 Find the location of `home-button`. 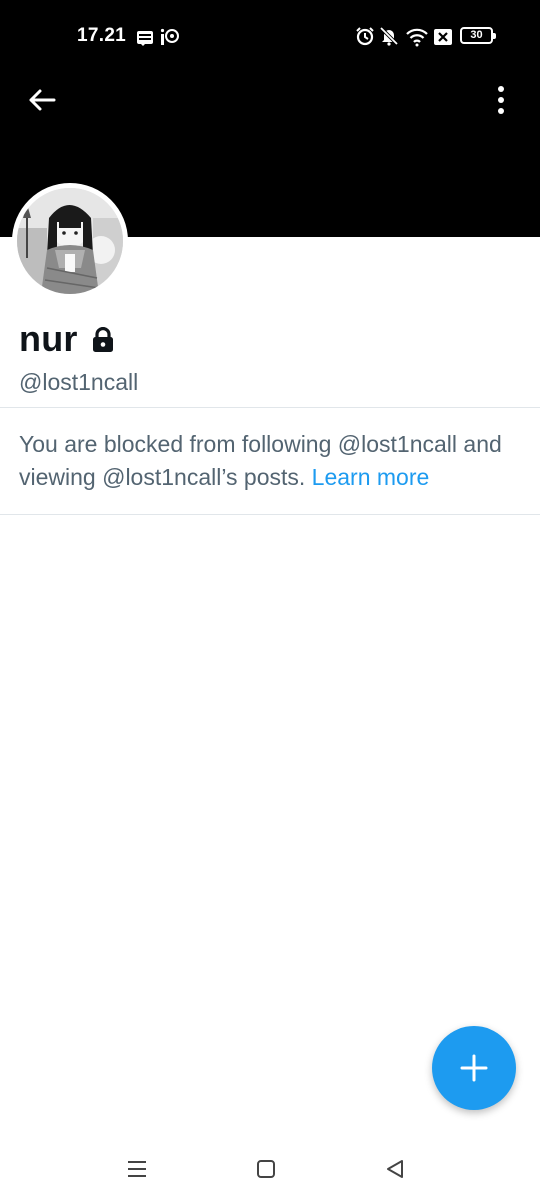

home-button is located at coordinates (266, 1169).